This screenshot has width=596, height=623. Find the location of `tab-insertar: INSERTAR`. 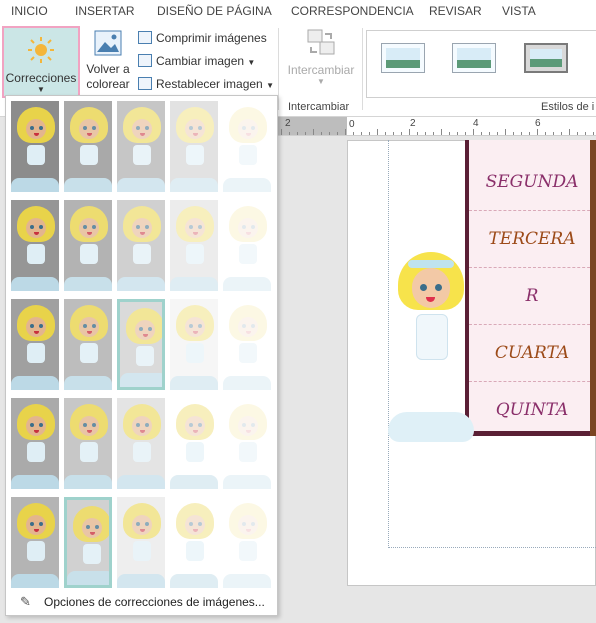

tab-insertar: INSERTAR is located at coordinates (105, 11).